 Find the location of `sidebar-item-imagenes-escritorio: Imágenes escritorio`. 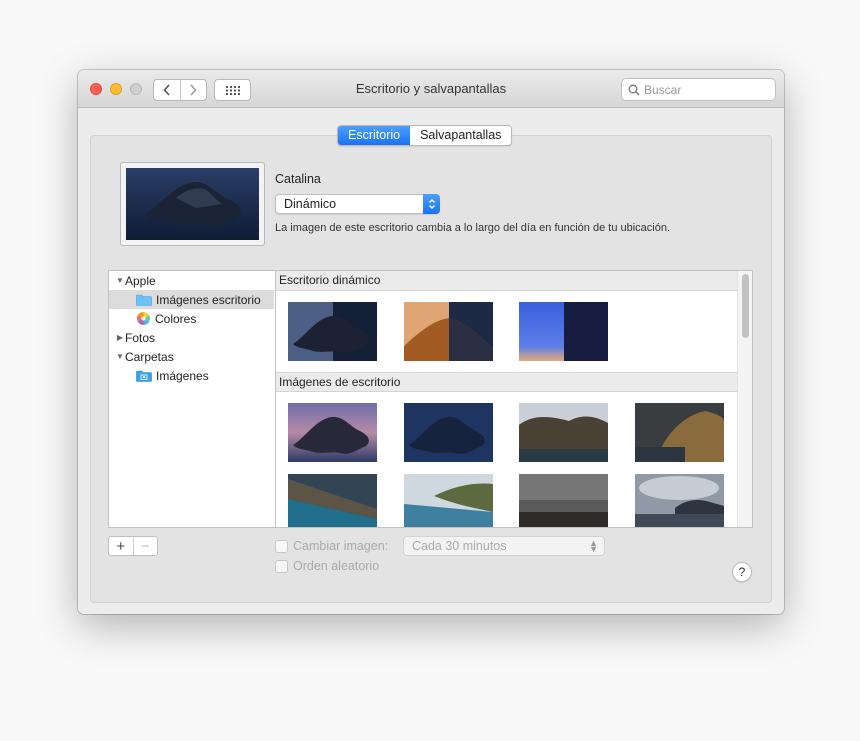

sidebar-item-imagenes-escritorio: Imágenes escritorio is located at coordinates (191, 299).